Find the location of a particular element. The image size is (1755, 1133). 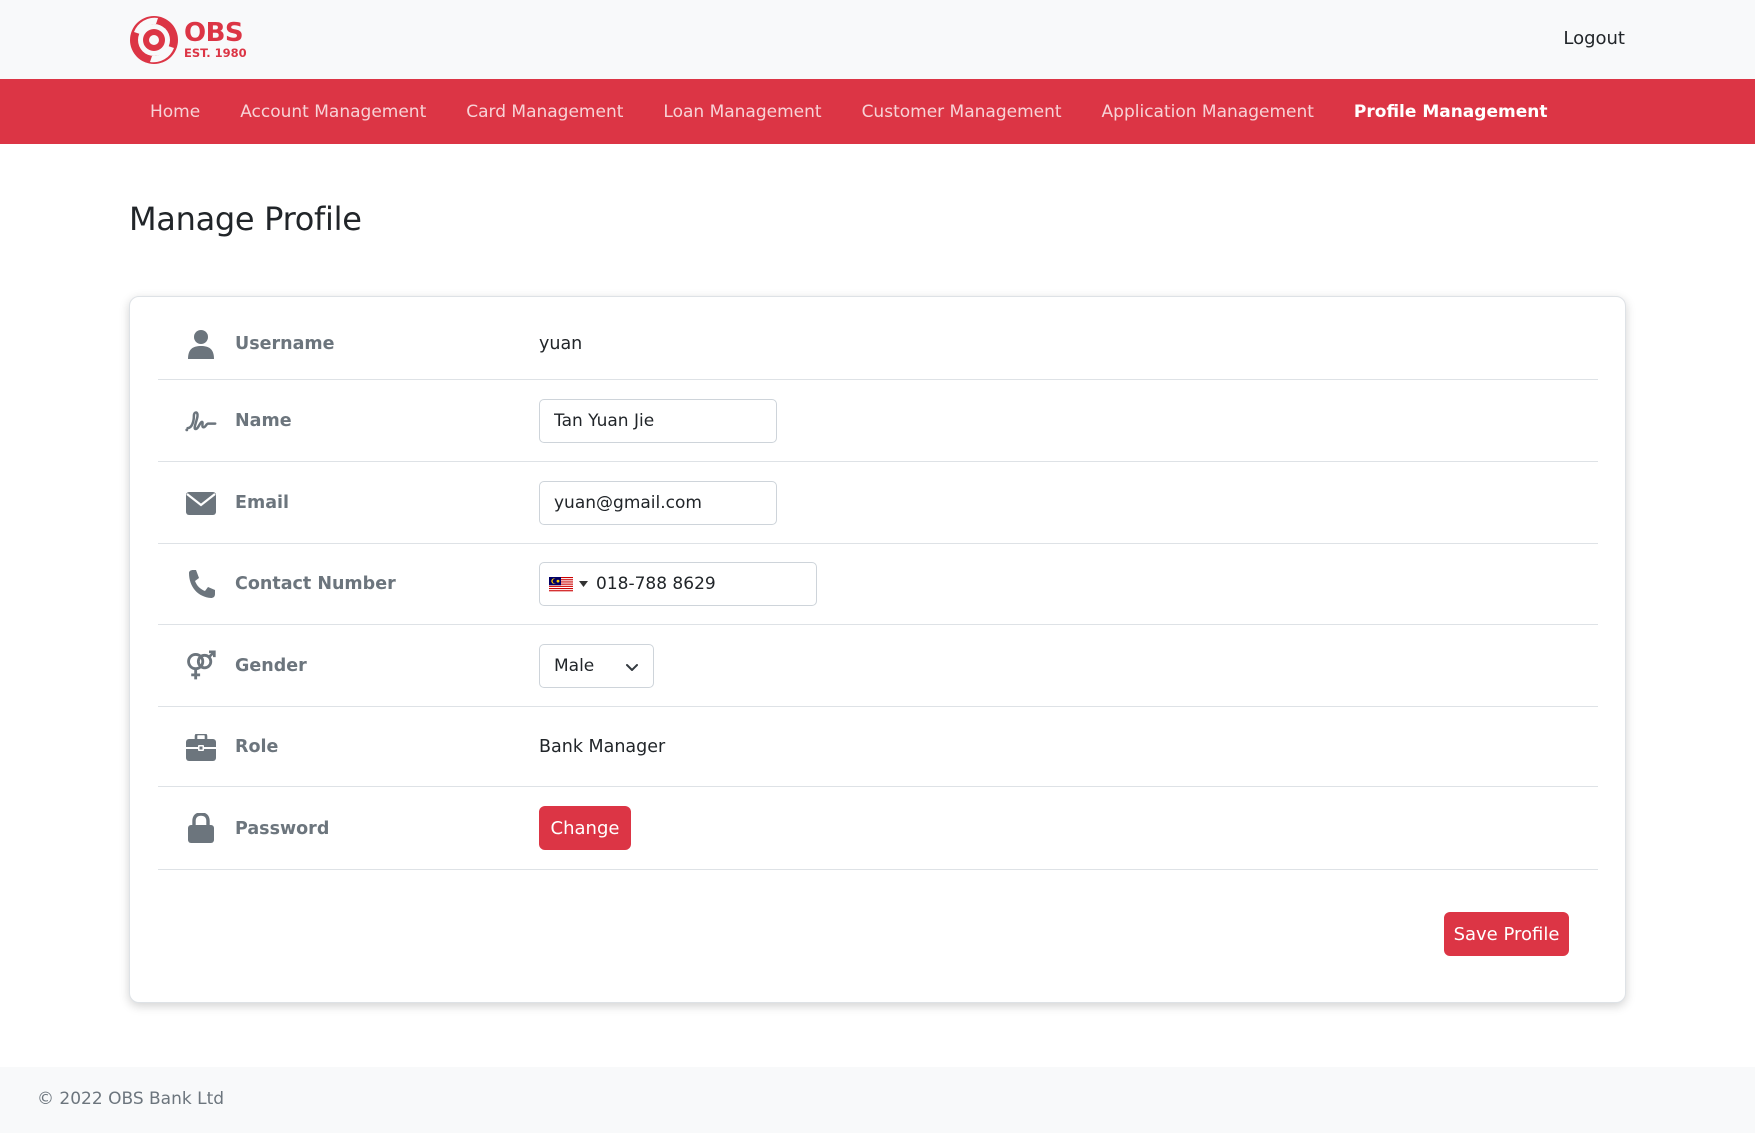

nav-item-profile-management: Profile Management is located at coordinates (1451, 112).